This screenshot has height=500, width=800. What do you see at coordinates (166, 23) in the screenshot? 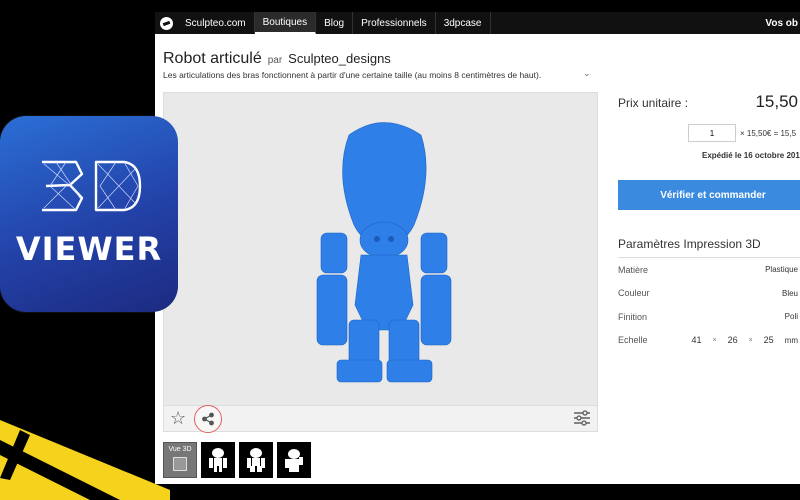
I see `sculpteo-logo-icon` at bounding box center [166, 23].